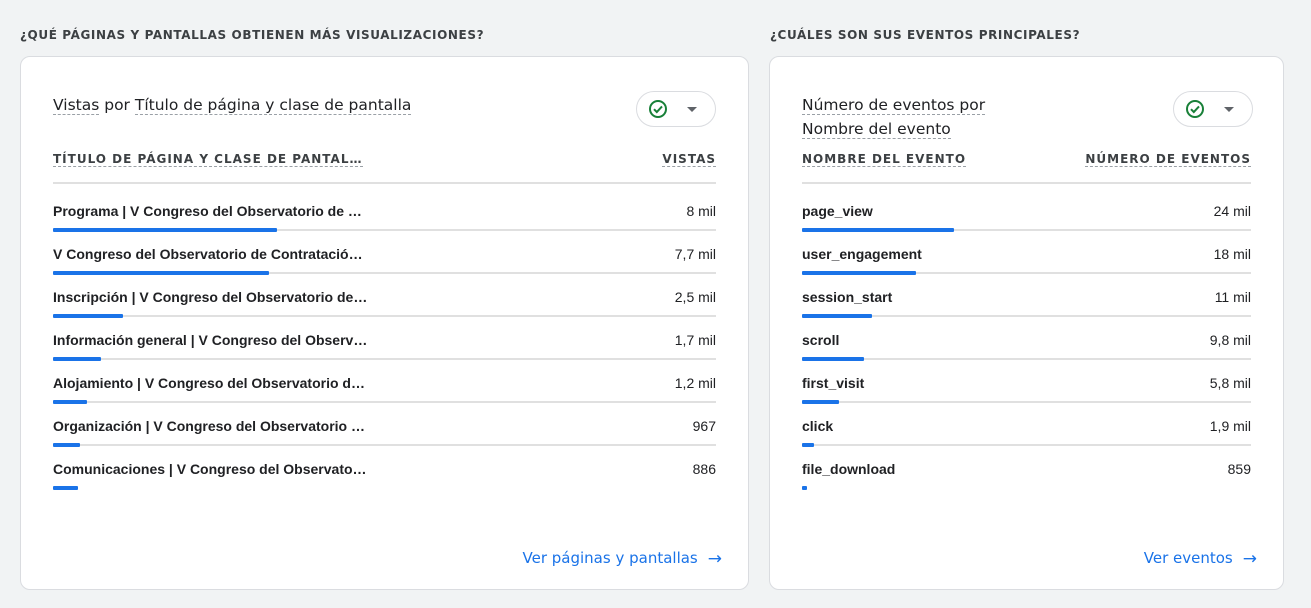 Image resolution: width=1311 pixels, height=608 pixels. Describe the element at coordinates (1026, 296) in the screenshot. I see `table-row: session_start 11 mil` at that location.